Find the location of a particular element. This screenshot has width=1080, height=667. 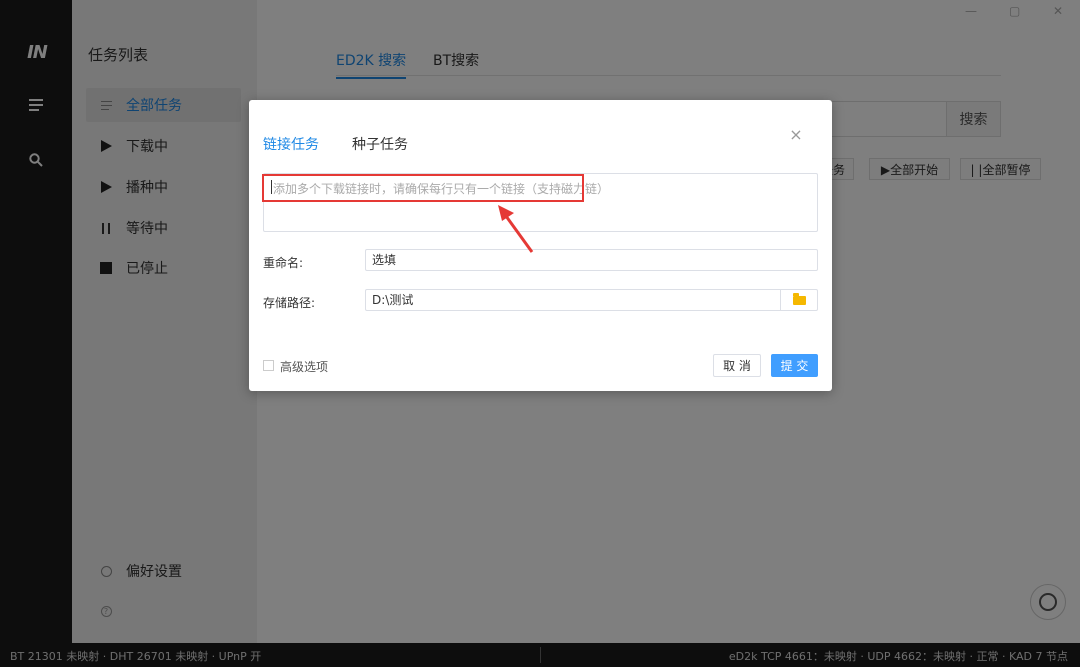

tab-link-task: 链接任务 is located at coordinates (291, 144).